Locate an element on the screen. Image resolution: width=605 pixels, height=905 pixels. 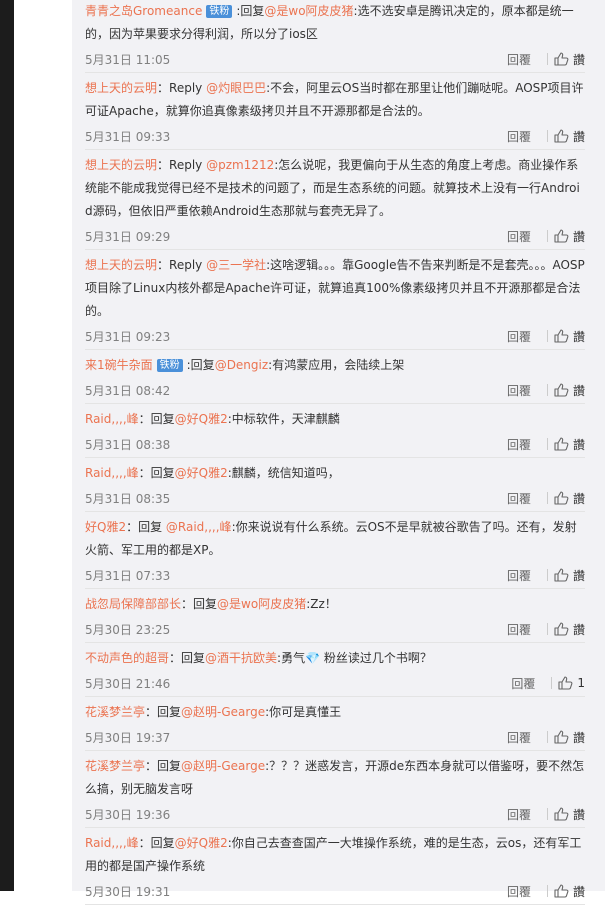
comment-body: :麒麟，统信知道吗， is located at coordinates (283, 473).